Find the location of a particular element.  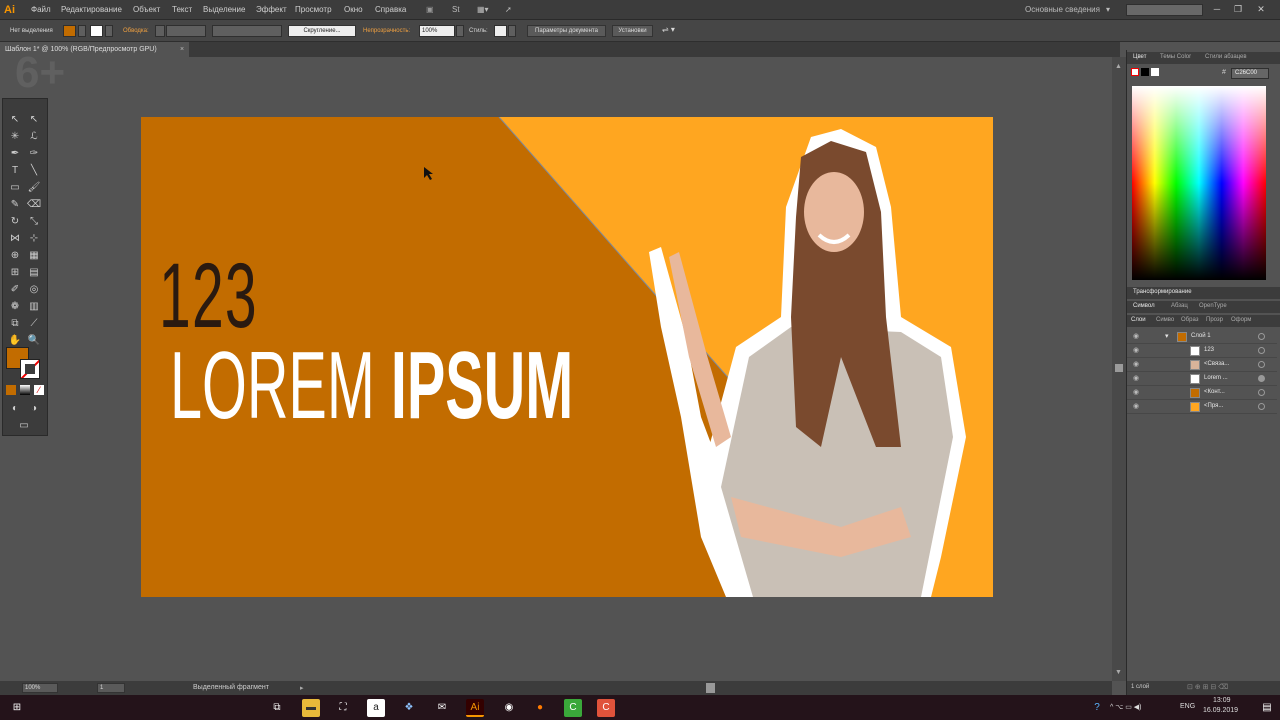

stroke-color-control is located at coordinates (96, 31).